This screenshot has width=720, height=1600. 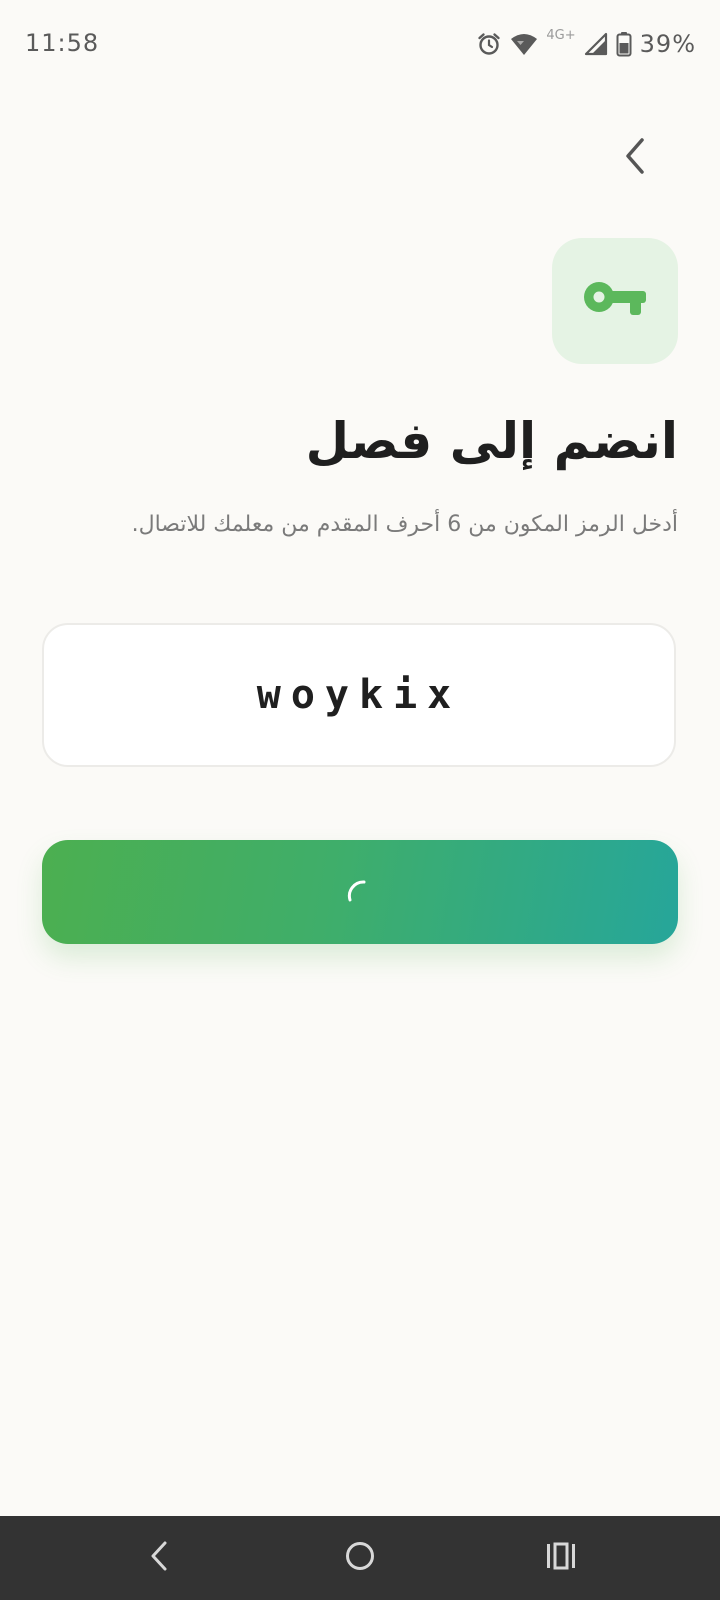 I want to click on battery-icon, so click(x=624, y=44).